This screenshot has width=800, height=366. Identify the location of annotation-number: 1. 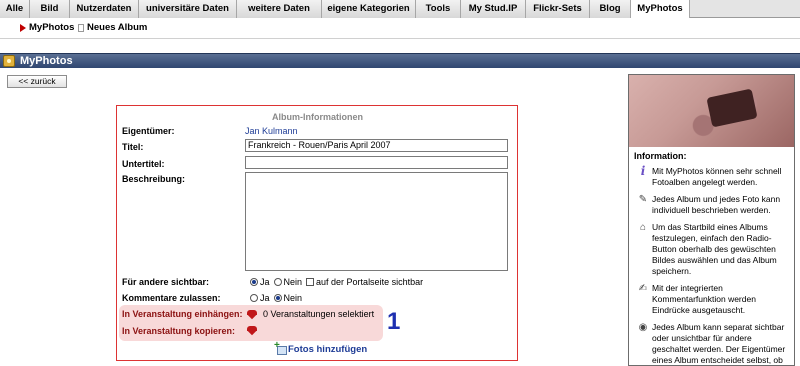
(394, 321).